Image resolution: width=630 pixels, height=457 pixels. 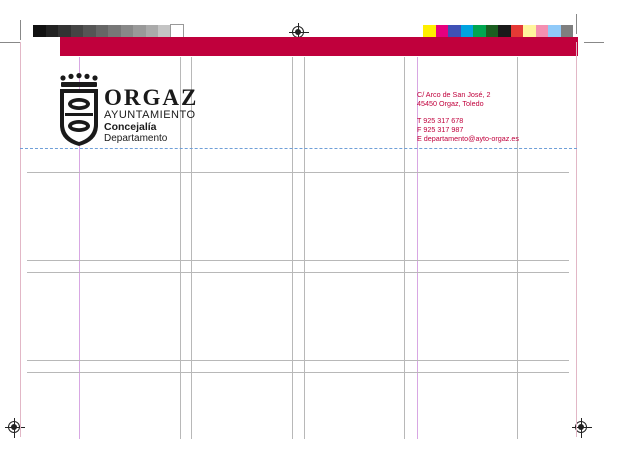 What do you see at coordinates (319, 46) in the screenshot?
I see `header-color-band` at bounding box center [319, 46].